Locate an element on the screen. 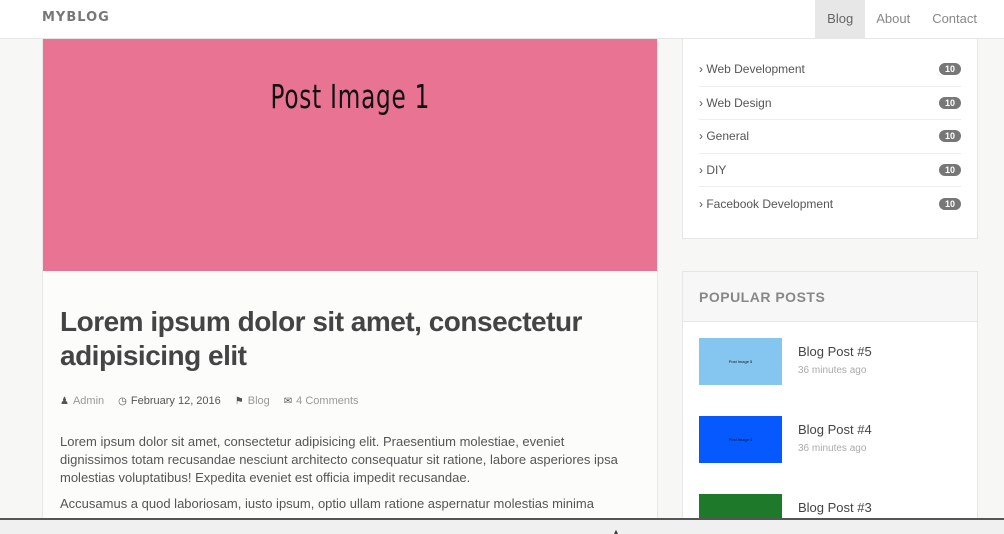 This screenshot has height=534, width=1004. post-image-text: Post Image 1 is located at coordinates (350, 96).